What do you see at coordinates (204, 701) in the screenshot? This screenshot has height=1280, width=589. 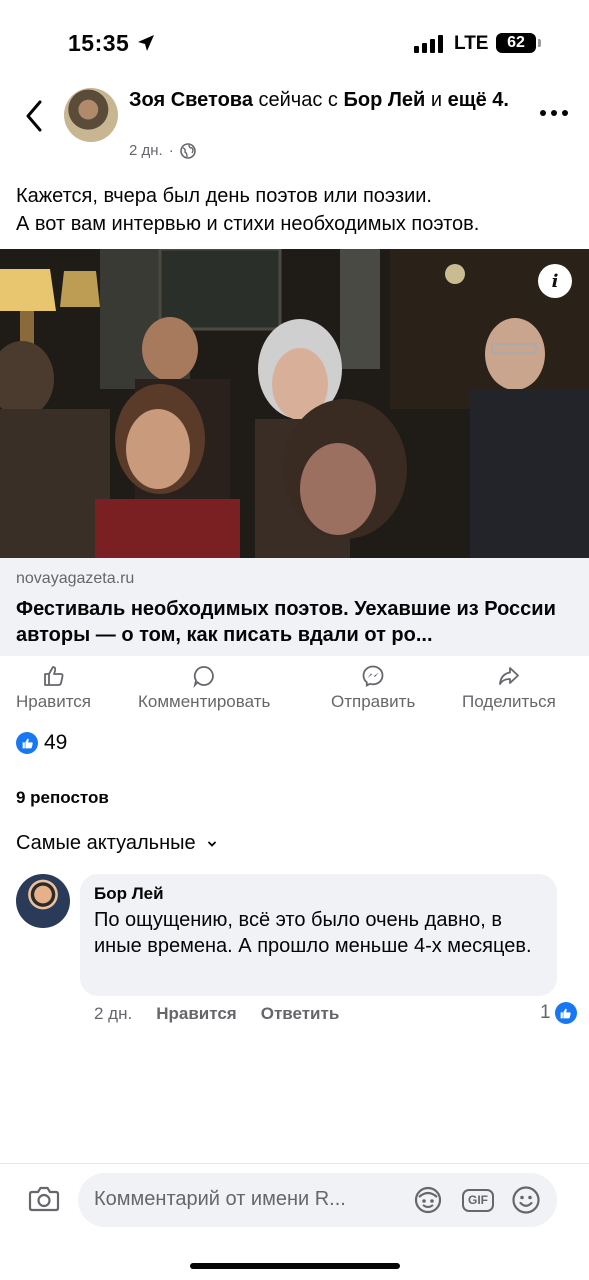 I see `comment-label: Комментировать` at bounding box center [204, 701].